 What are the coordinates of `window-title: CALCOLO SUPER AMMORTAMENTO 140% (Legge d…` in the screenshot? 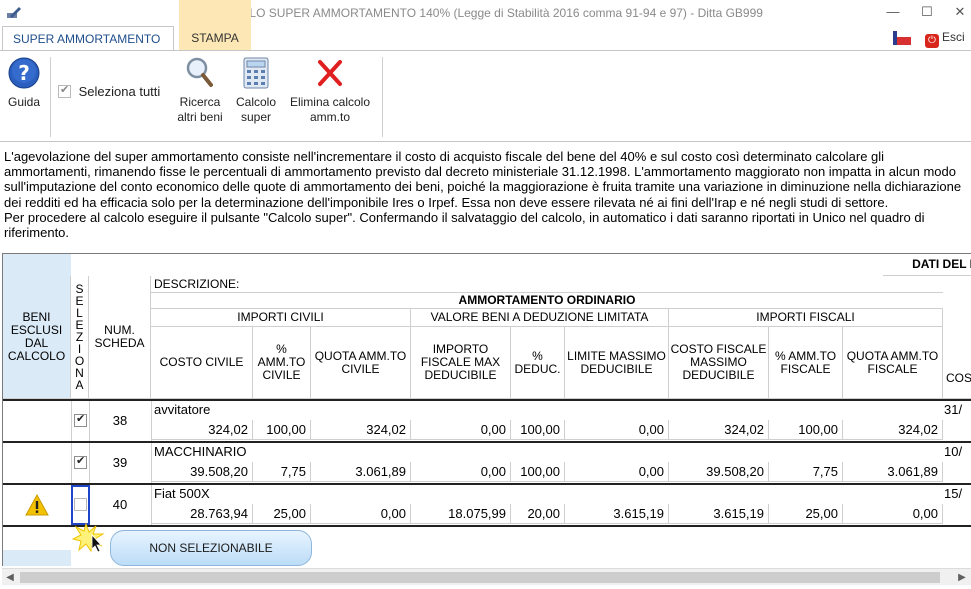 It's located at (485, 13).